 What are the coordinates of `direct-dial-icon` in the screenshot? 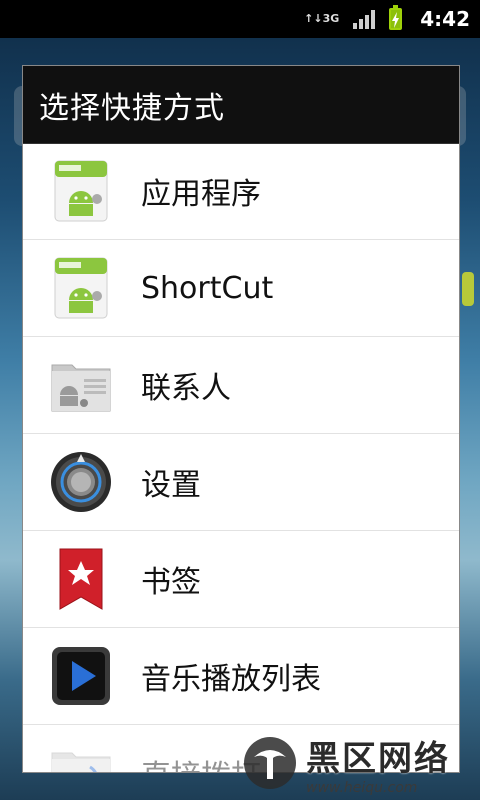 It's located at (81, 756).